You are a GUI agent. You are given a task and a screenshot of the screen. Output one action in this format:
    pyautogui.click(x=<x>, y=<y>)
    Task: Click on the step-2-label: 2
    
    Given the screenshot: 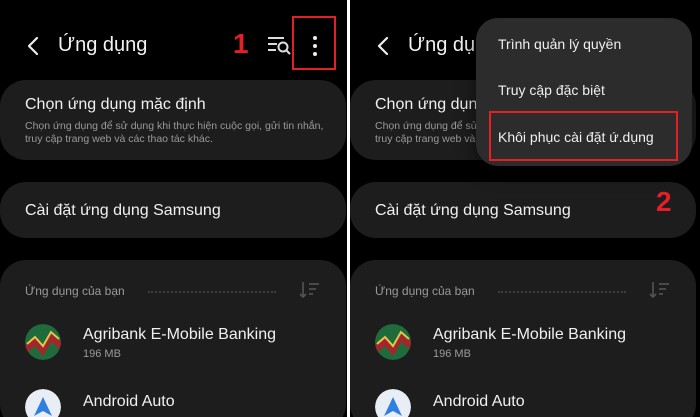 What is the action you would take?
    pyautogui.click(x=664, y=201)
    